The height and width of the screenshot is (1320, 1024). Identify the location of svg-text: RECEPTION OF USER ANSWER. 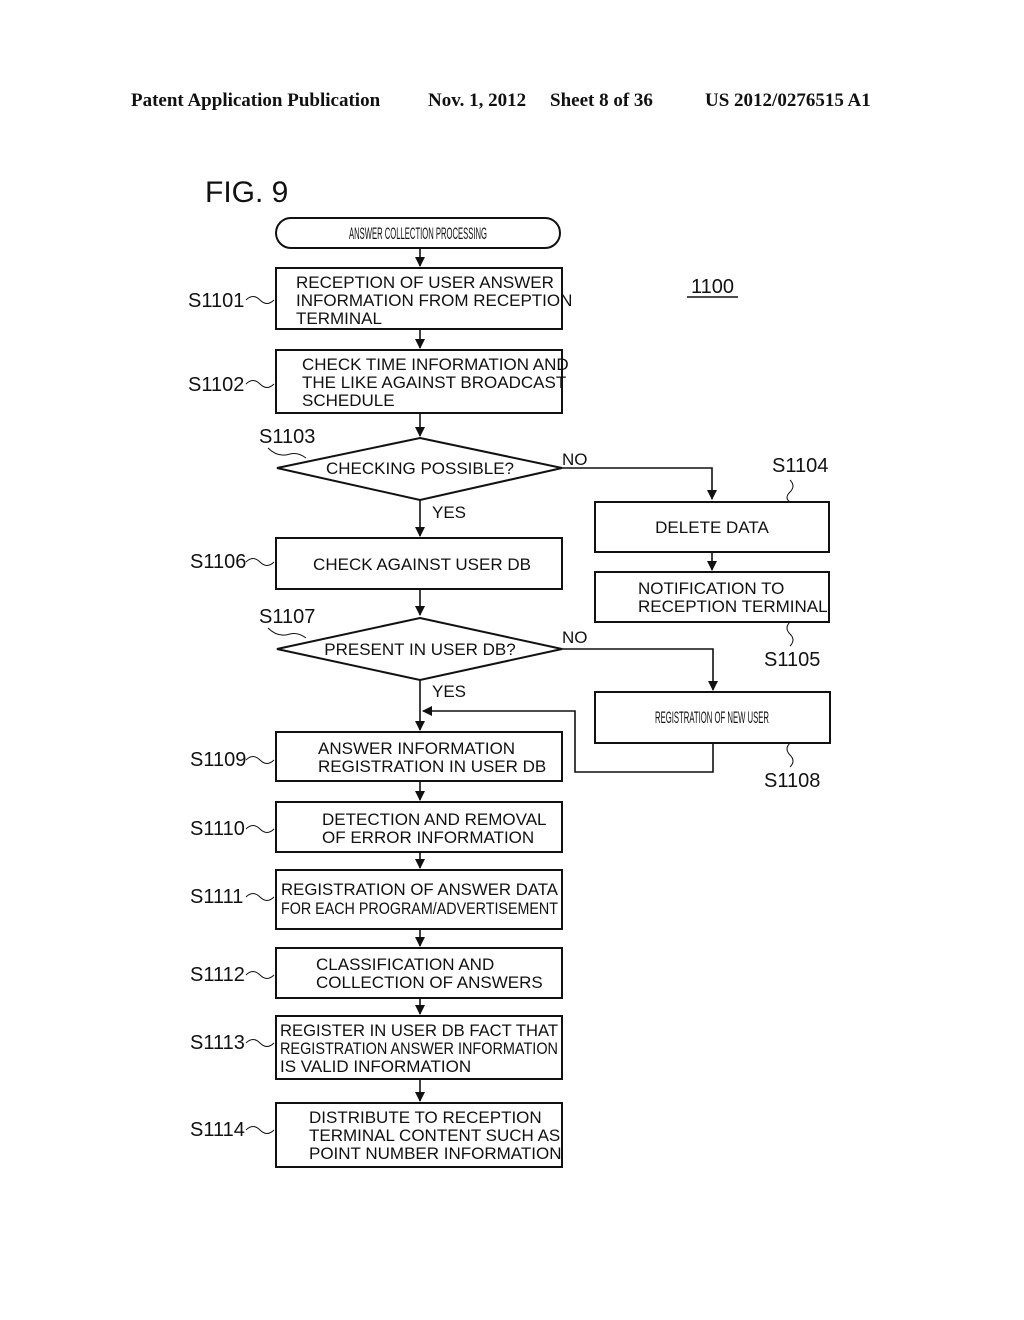
(425, 282).